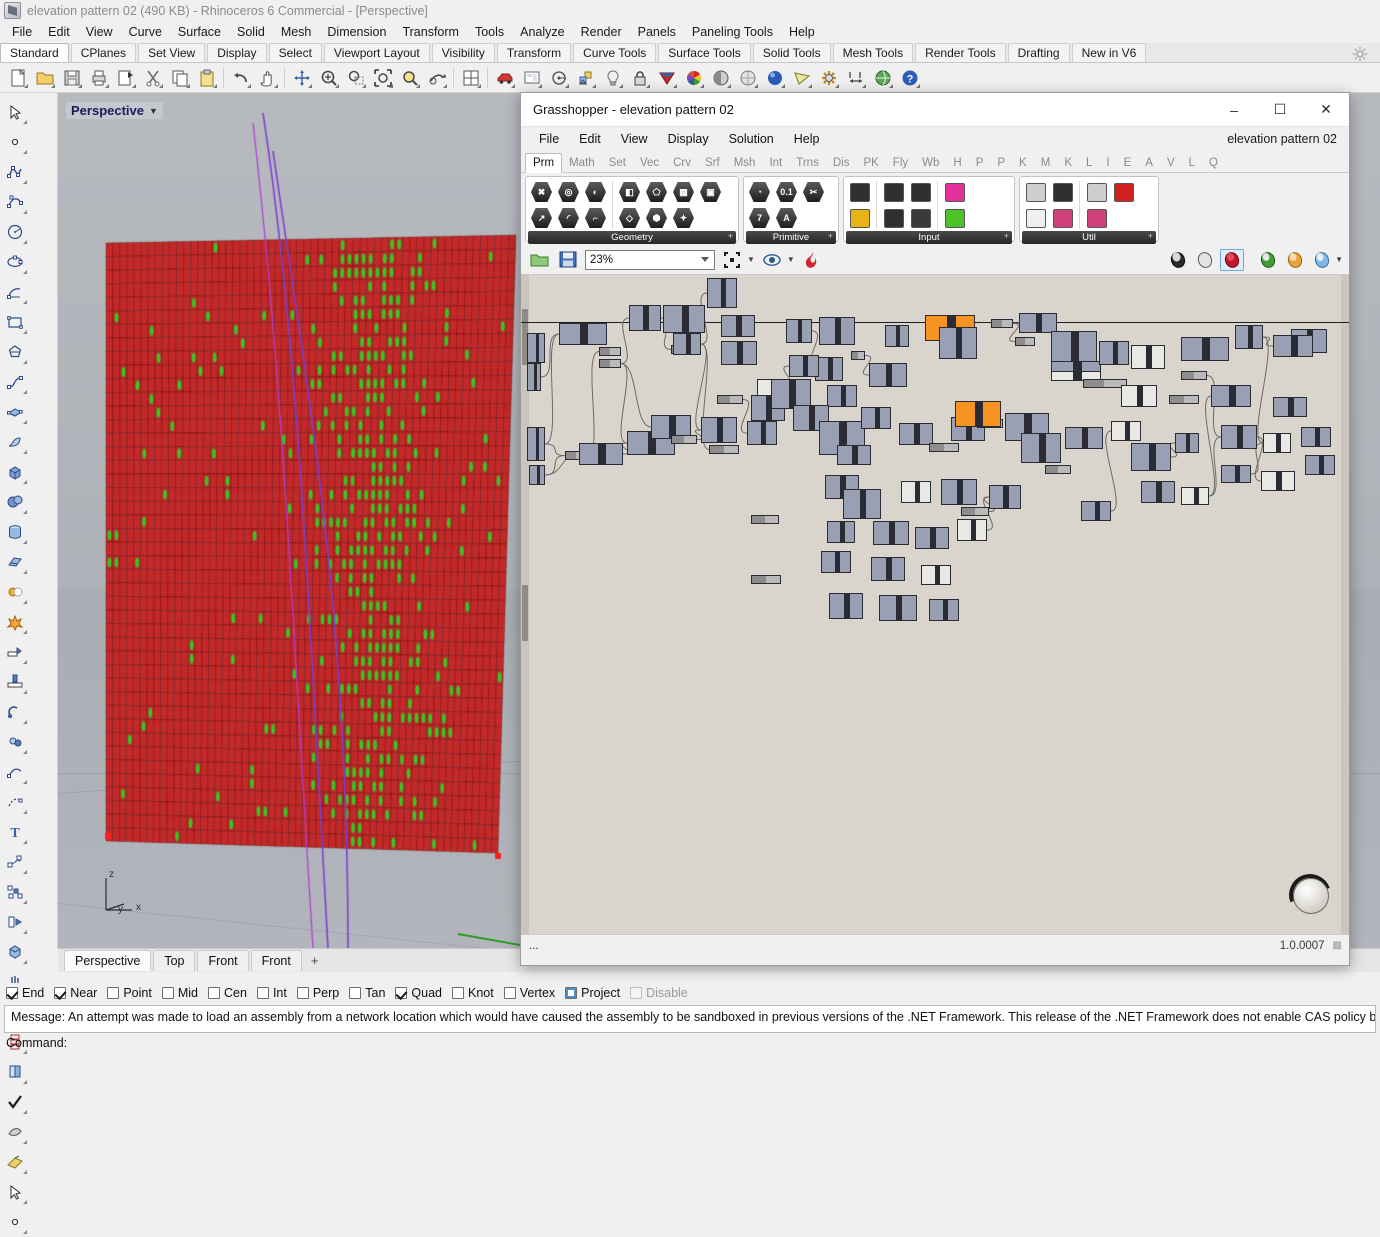 Image resolution: width=1380 pixels, height=1237 pixels. I want to click on trim-icon, so click(14, 652).